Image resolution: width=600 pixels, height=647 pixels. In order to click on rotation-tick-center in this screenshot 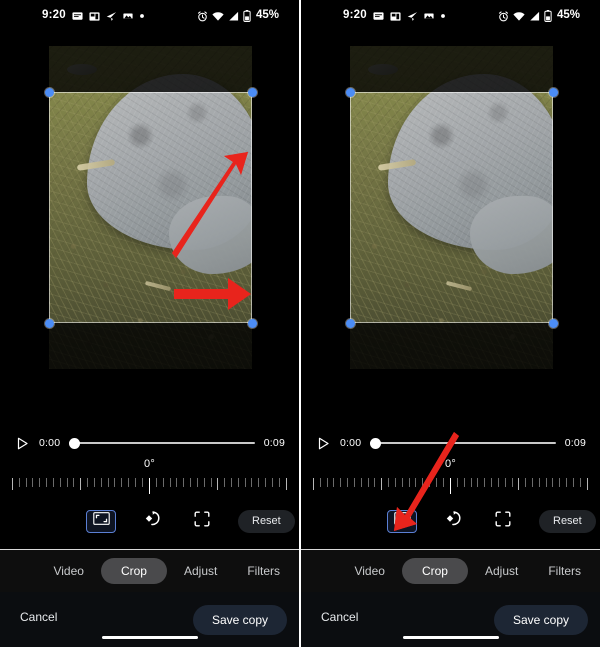, I will do `click(149, 486)`.